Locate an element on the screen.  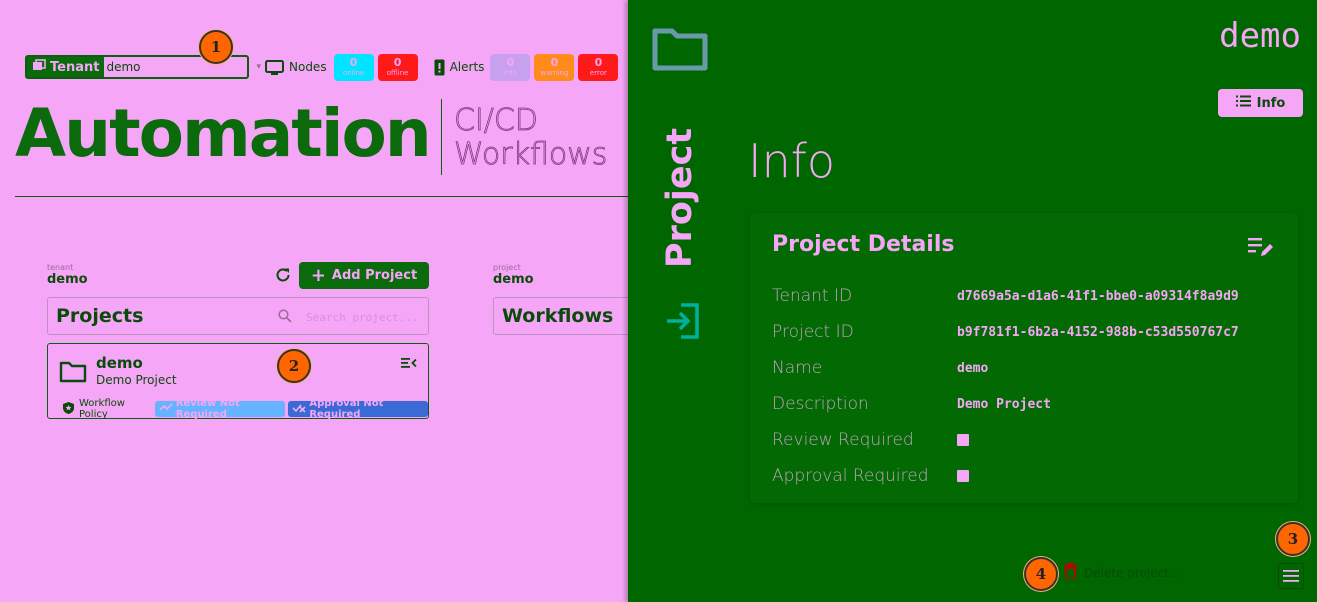
subtitle-line-1: CI/CD is located at coordinates (496, 120).